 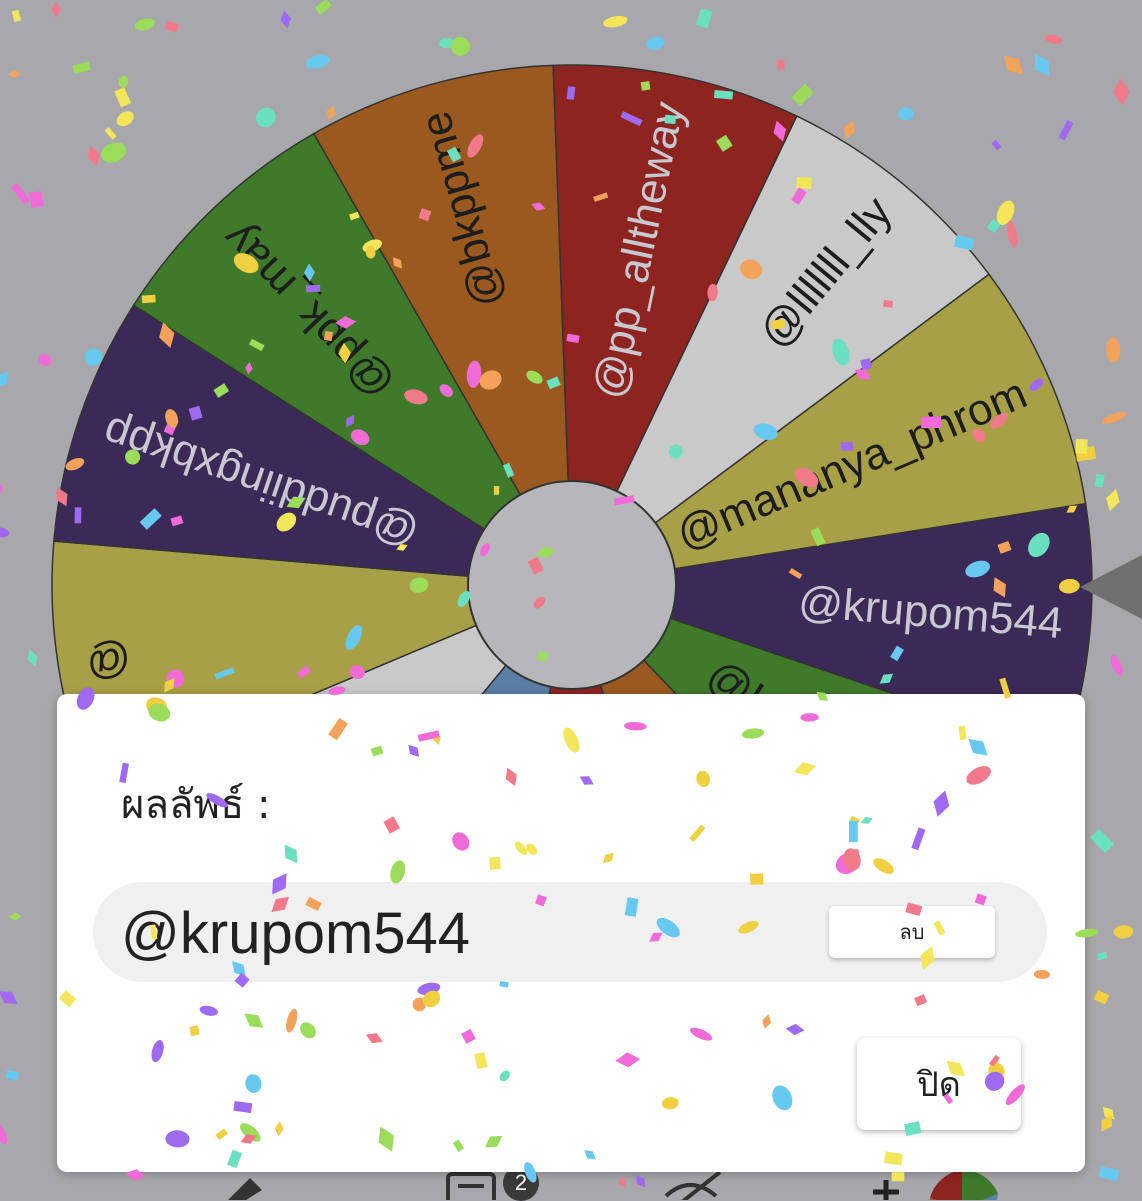 What do you see at coordinates (912, 932) in the screenshot?
I see `delete-button: ลบ` at bounding box center [912, 932].